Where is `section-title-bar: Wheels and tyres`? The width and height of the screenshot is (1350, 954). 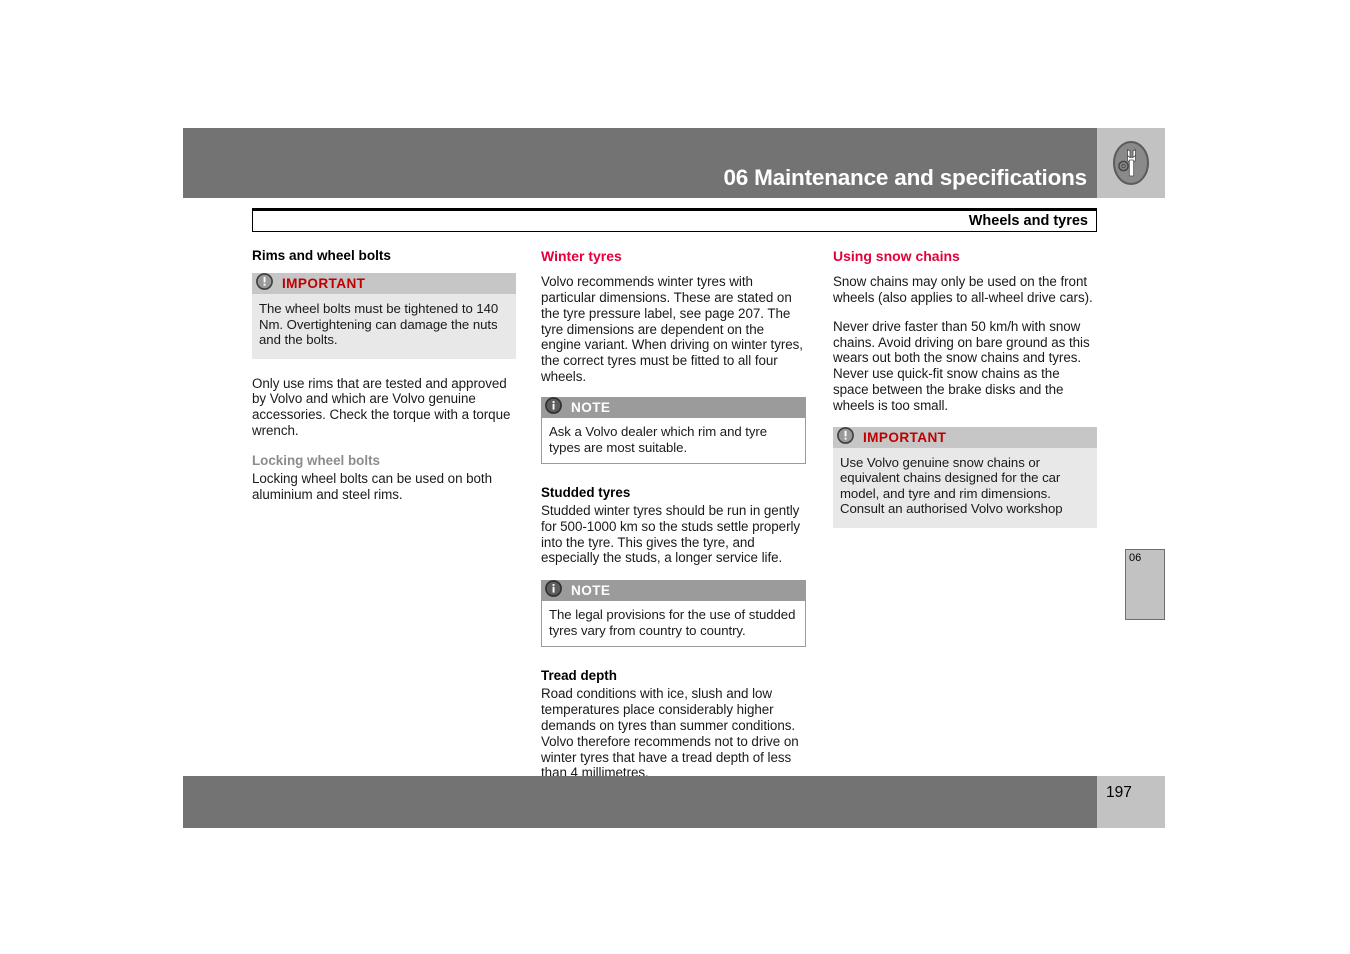
section-title-bar: Wheels and tyres is located at coordinates (674, 220).